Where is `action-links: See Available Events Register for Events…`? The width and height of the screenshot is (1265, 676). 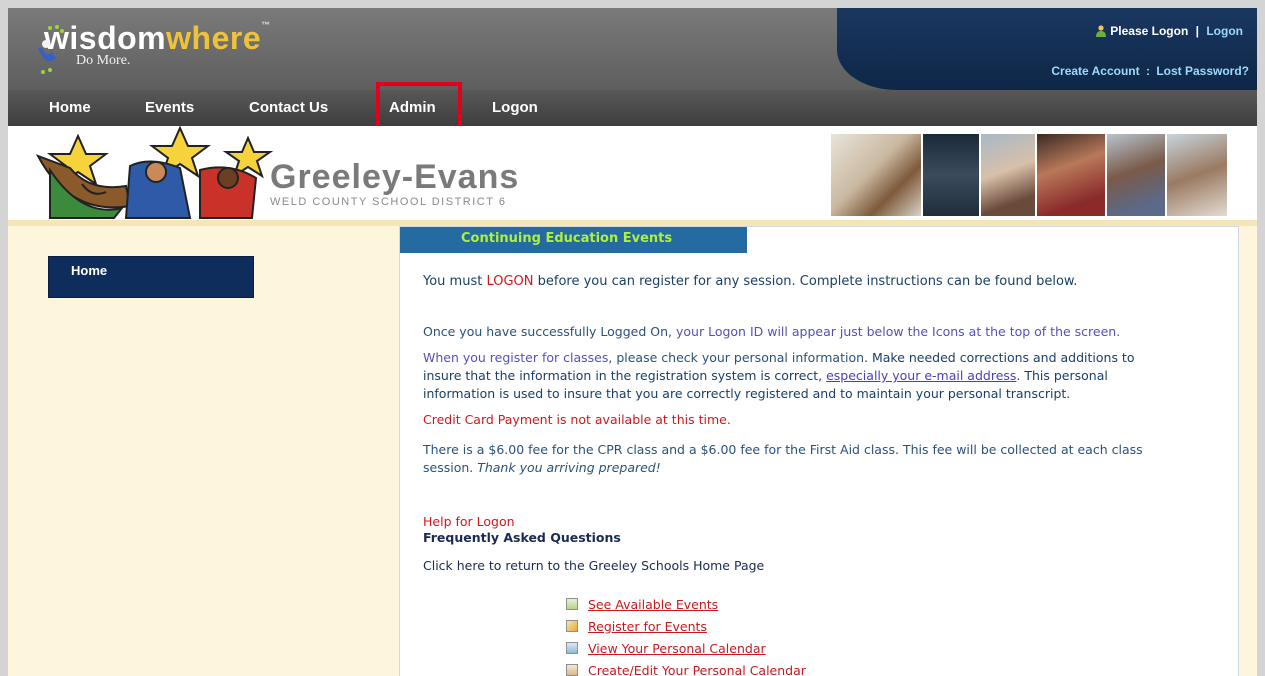 action-links: See Available Events Register for Events… is located at coordinates (686, 634).